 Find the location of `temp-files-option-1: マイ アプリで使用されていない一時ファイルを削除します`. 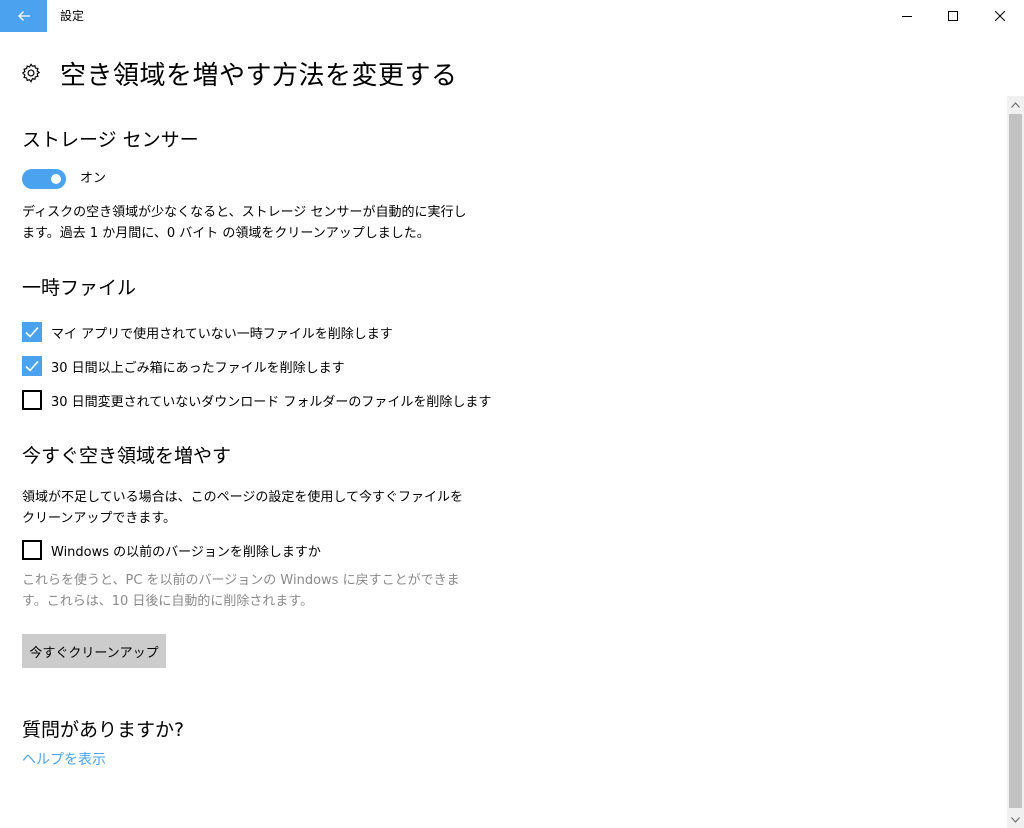

temp-files-option-1: マイ アプリで使用されていない一時ファイルを削除します is located at coordinates (207, 332).